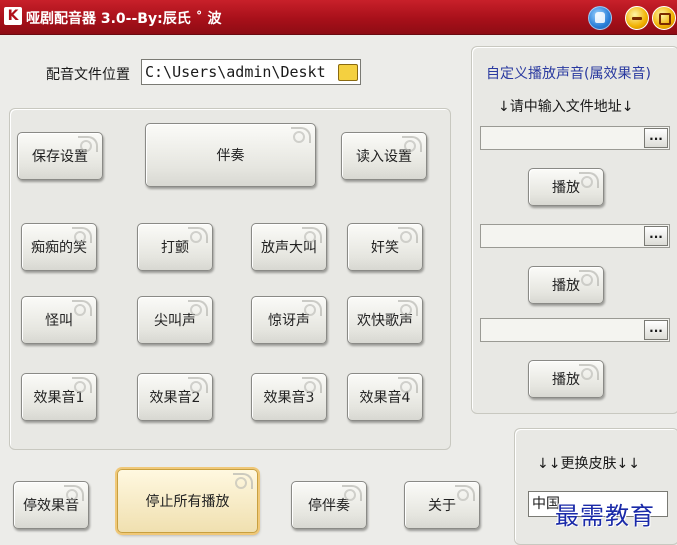 The image size is (677, 545). What do you see at coordinates (175, 397) in the screenshot?
I see `effect-sound-2-button: 效果音2` at bounding box center [175, 397].